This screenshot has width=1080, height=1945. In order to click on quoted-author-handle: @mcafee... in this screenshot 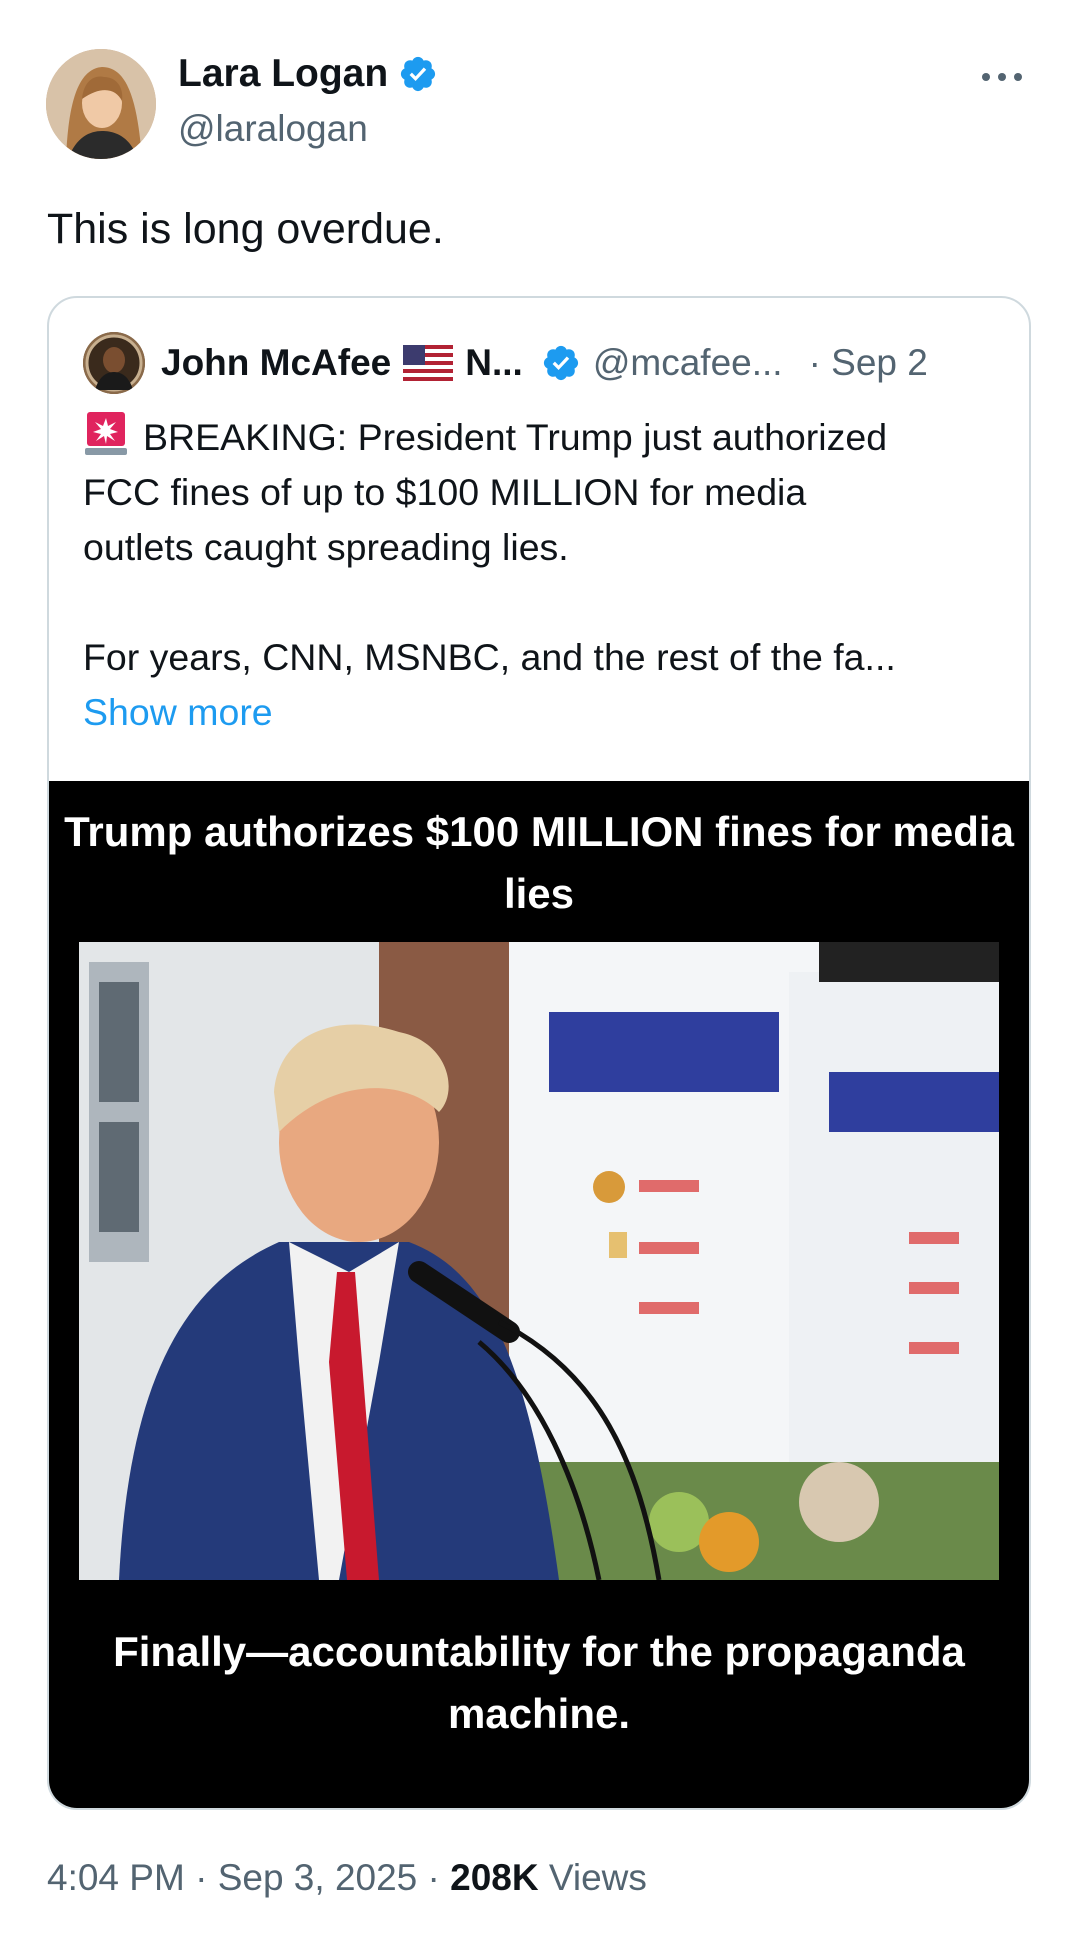, I will do `click(688, 363)`.